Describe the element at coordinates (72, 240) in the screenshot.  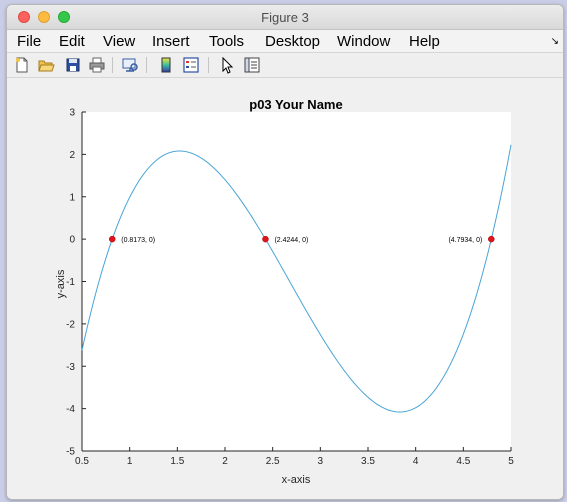
I see `y-tick-label: 0` at that location.